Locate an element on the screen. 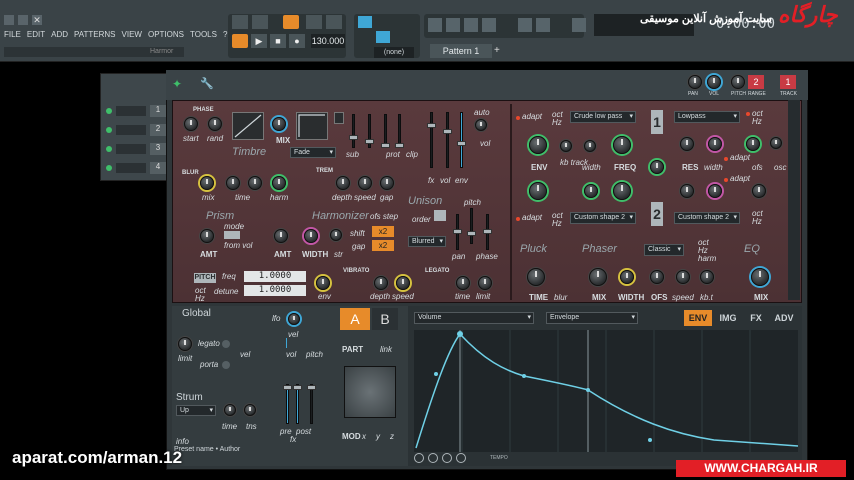 The height and width of the screenshot is (480, 854). legato-toggle is located at coordinates (226, 344).